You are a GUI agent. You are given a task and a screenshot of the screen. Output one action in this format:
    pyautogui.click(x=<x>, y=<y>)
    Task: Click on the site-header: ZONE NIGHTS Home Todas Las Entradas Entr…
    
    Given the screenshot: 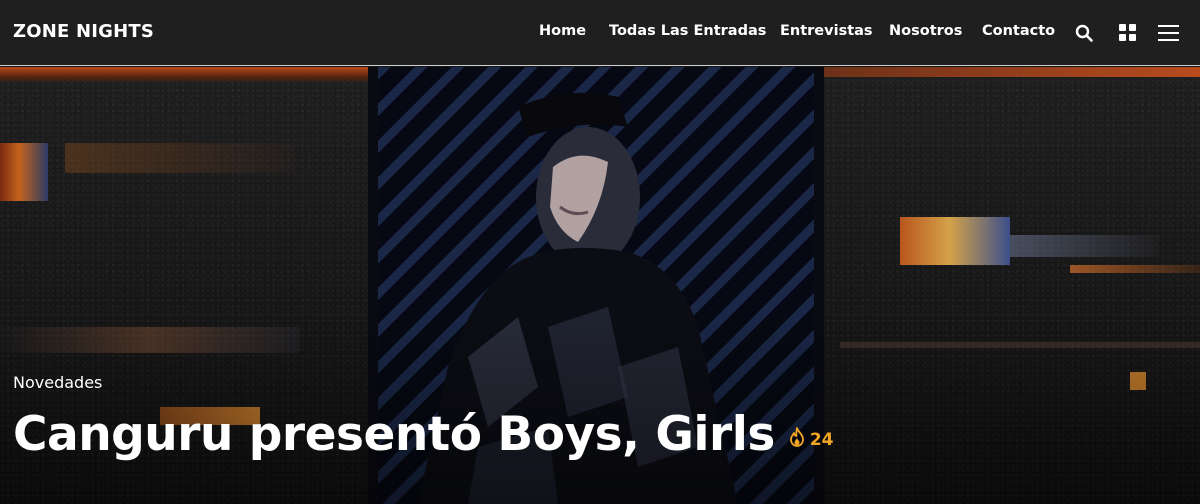 What is the action you would take?
    pyautogui.click(x=600, y=33)
    